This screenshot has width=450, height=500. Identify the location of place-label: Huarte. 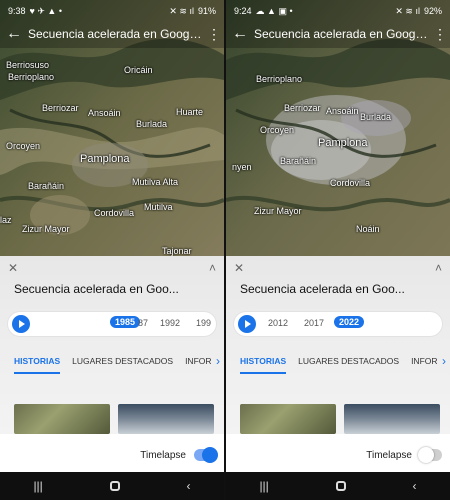
(190, 112).